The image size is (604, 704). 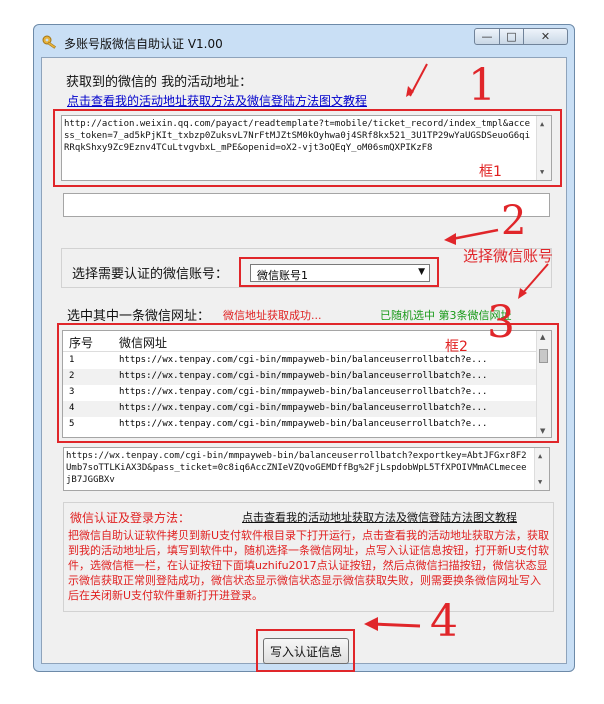 I want to click on step3-number: 3, so click(x=501, y=322).